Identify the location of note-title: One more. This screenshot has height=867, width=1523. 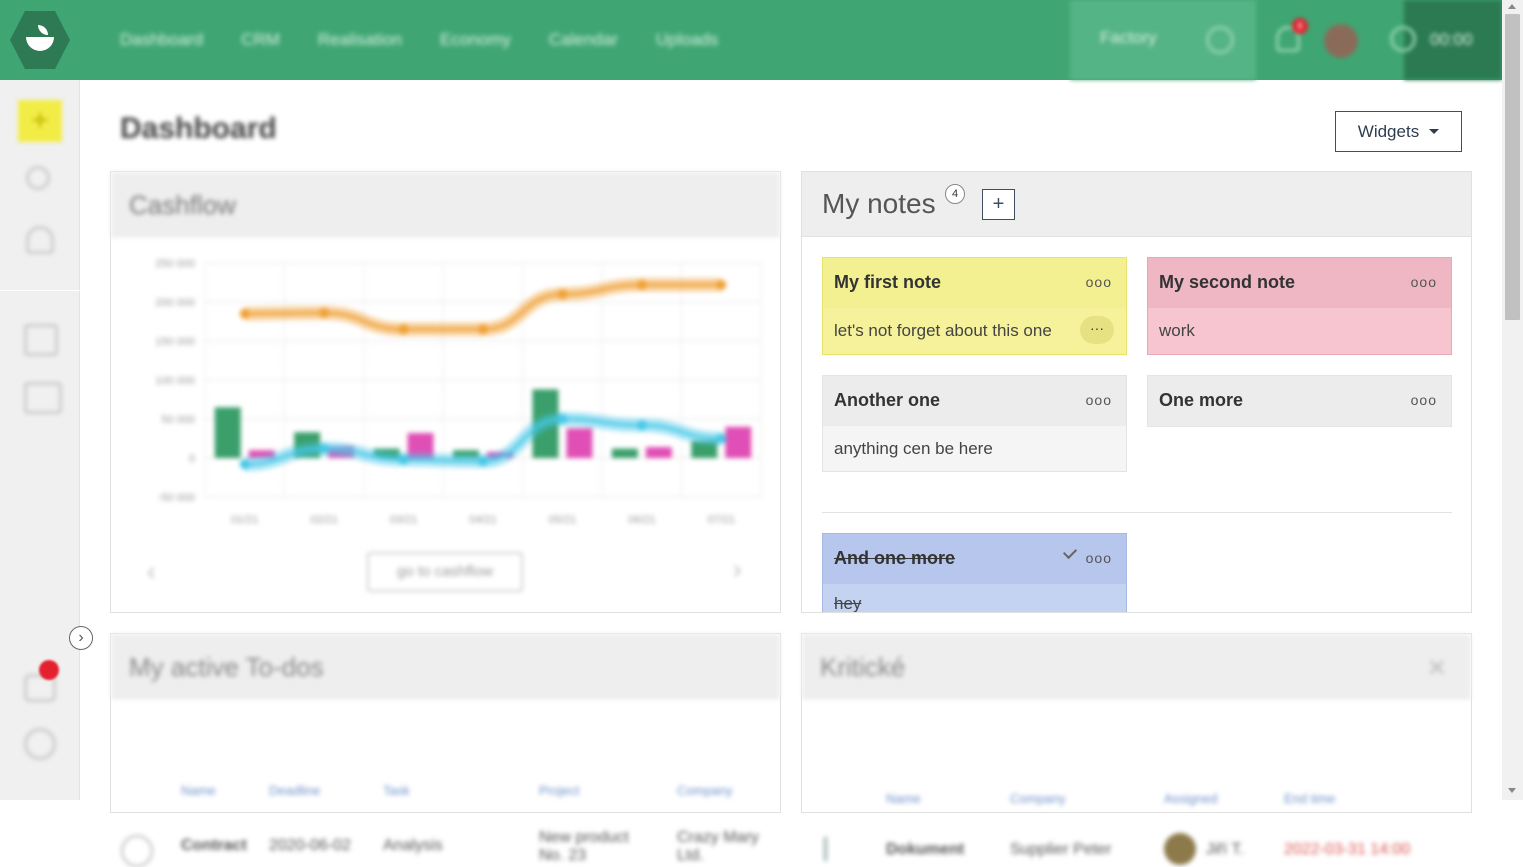
(1201, 400).